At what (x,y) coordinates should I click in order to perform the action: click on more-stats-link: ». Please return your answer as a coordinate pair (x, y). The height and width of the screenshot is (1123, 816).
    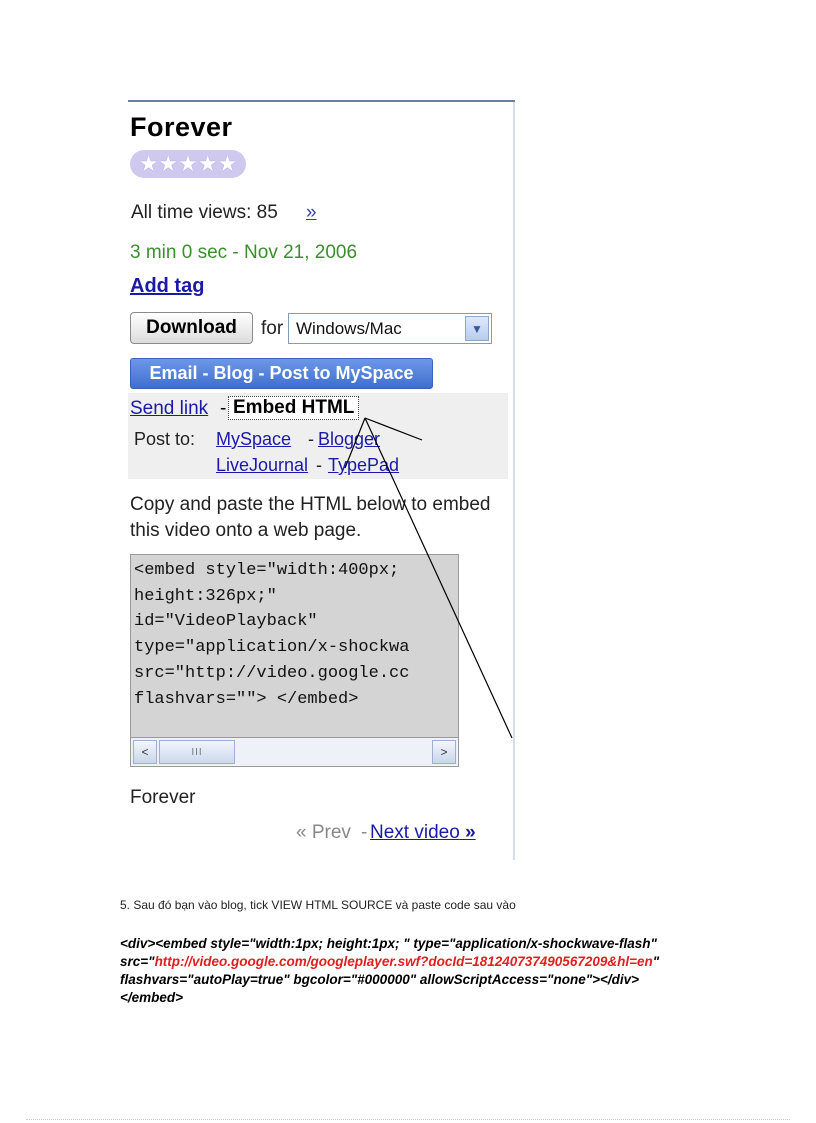
    Looking at the image, I should click on (311, 213).